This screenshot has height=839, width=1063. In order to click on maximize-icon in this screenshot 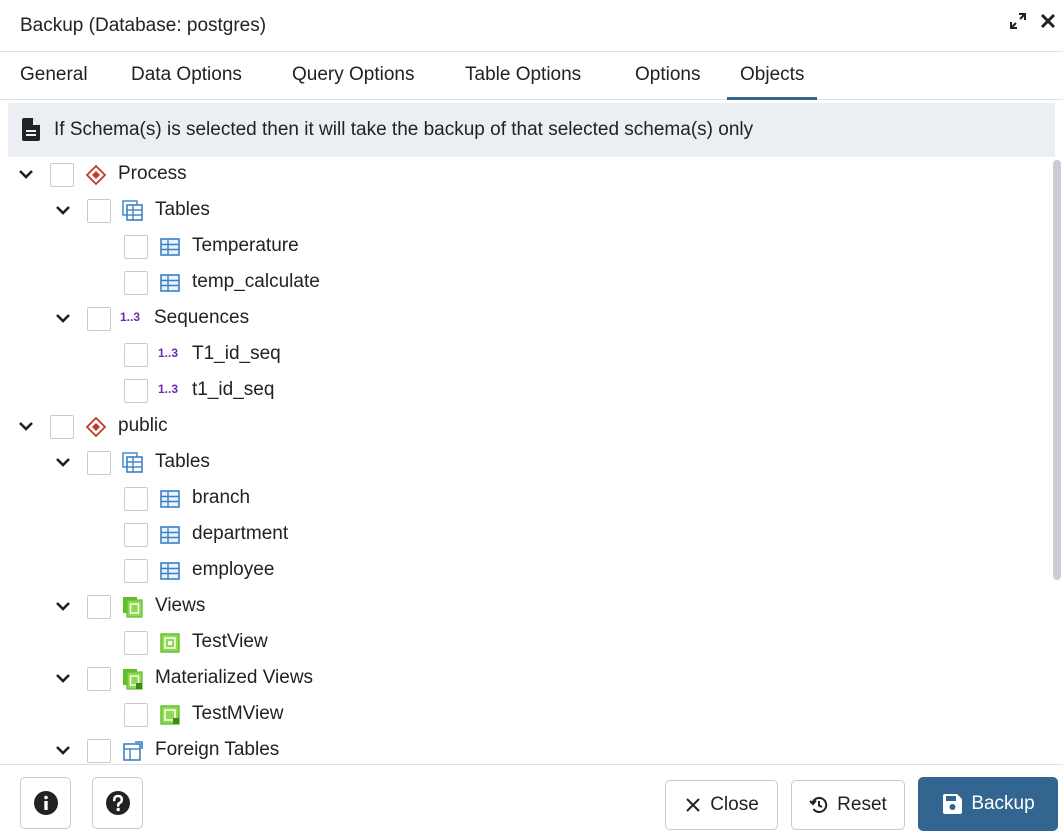, I will do `click(1018, 24)`.